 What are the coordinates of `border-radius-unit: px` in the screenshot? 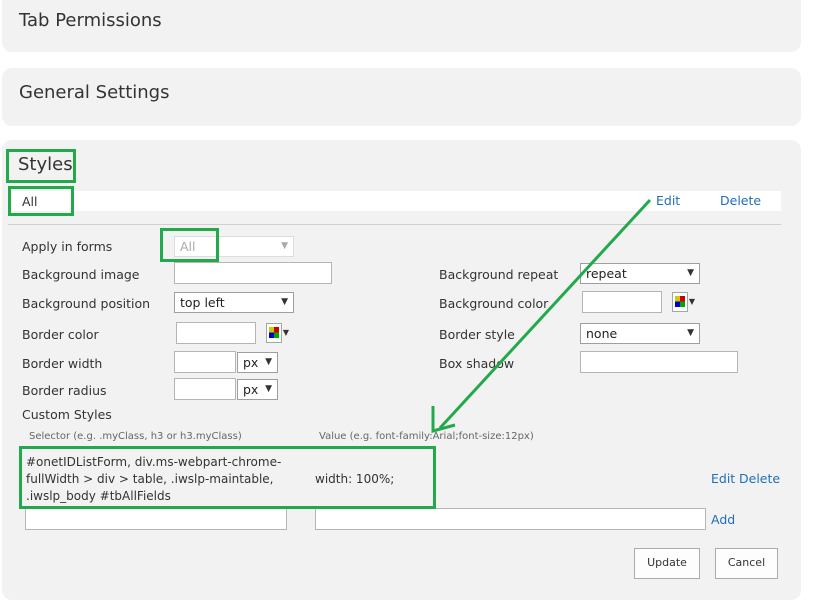 It's located at (251, 389).